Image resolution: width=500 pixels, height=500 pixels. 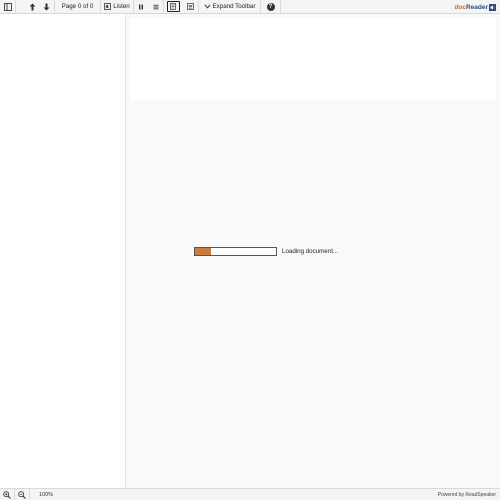 I want to click on docreader-logo: doc Reader, so click(x=475, y=7).